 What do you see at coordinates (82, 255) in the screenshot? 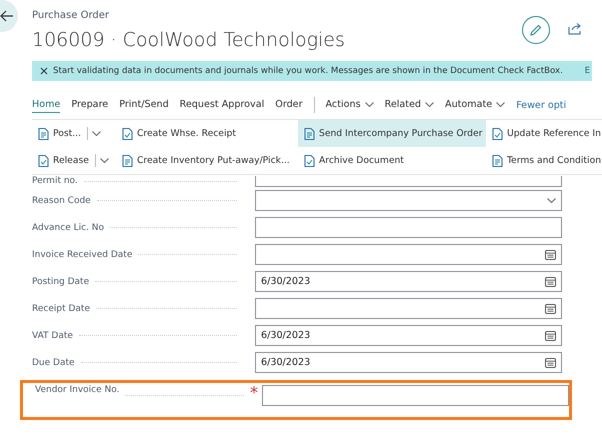
I see `field-label: Invoice Received Date` at bounding box center [82, 255].